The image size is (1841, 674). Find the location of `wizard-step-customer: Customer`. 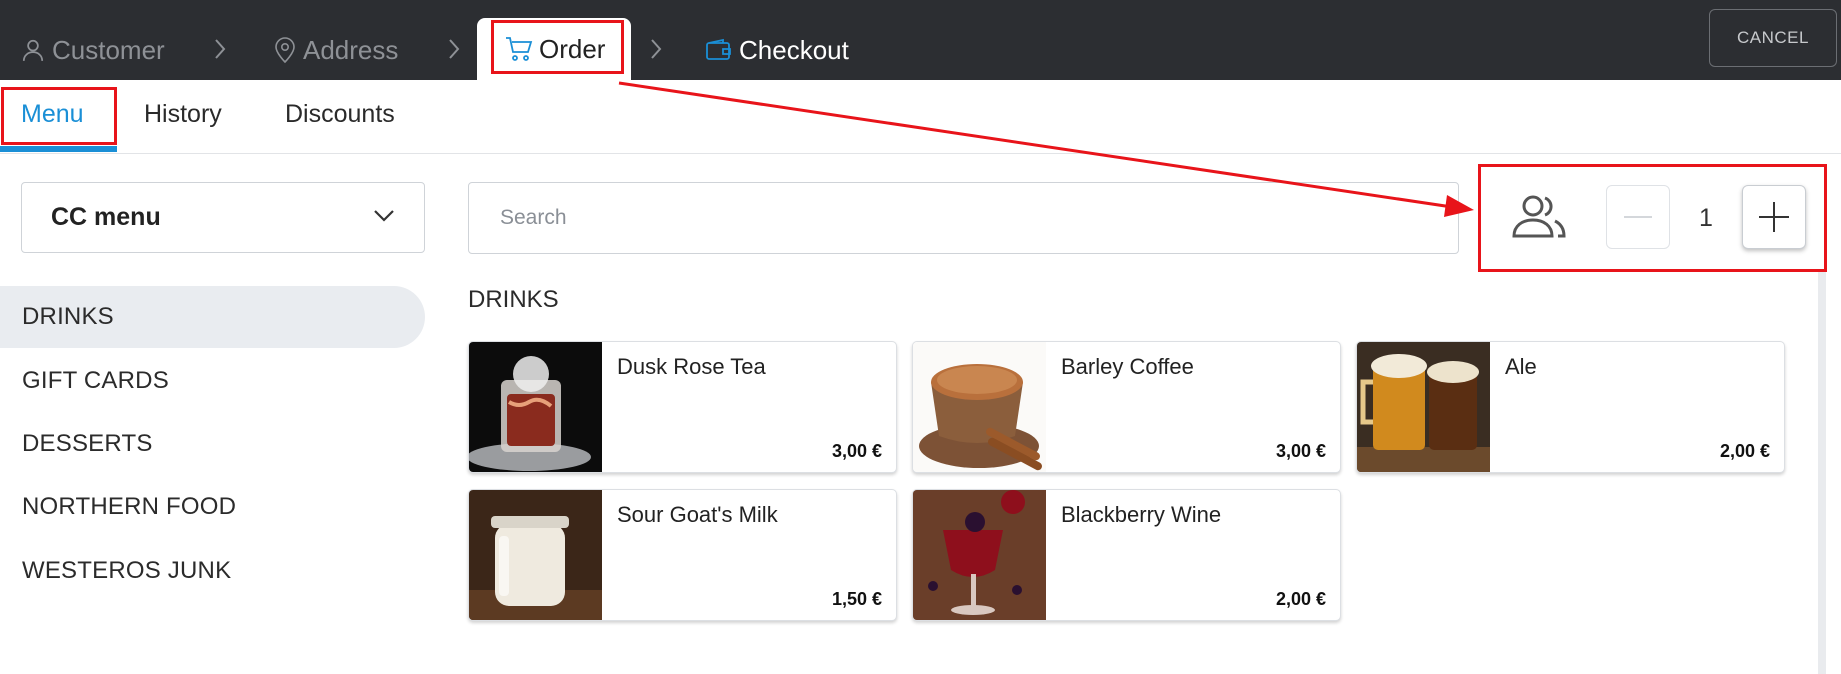

wizard-step-customer: Customer is located at coordinates (92, 50).